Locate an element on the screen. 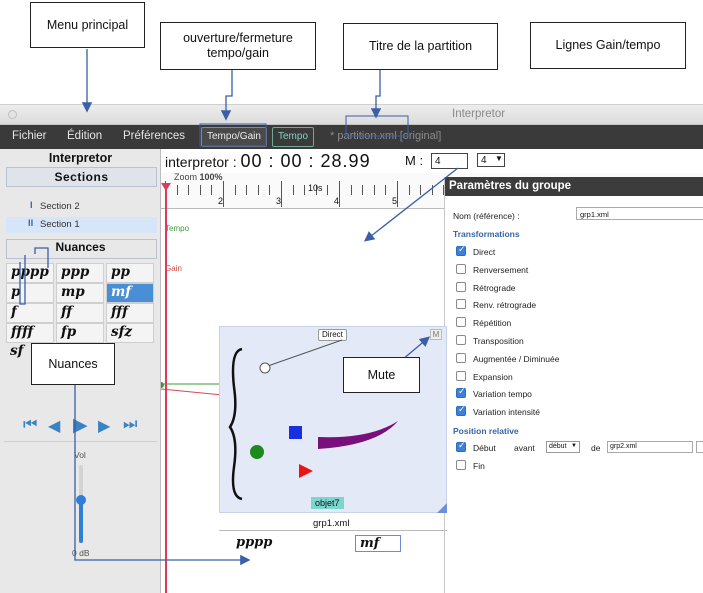 The image size is (703, 593). callout-toggle: ouverture/fermeture tempo/gain is located at coordinates (238, 46).